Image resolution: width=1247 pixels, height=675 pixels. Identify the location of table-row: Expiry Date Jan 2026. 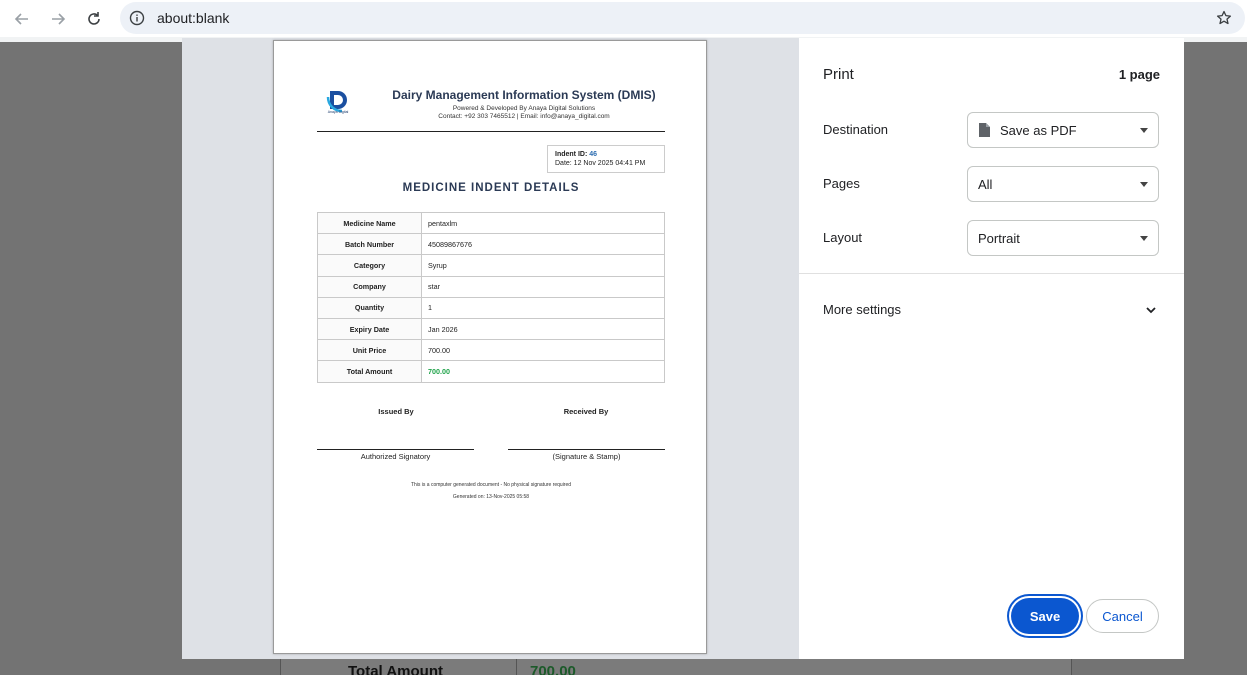
(491, 329).